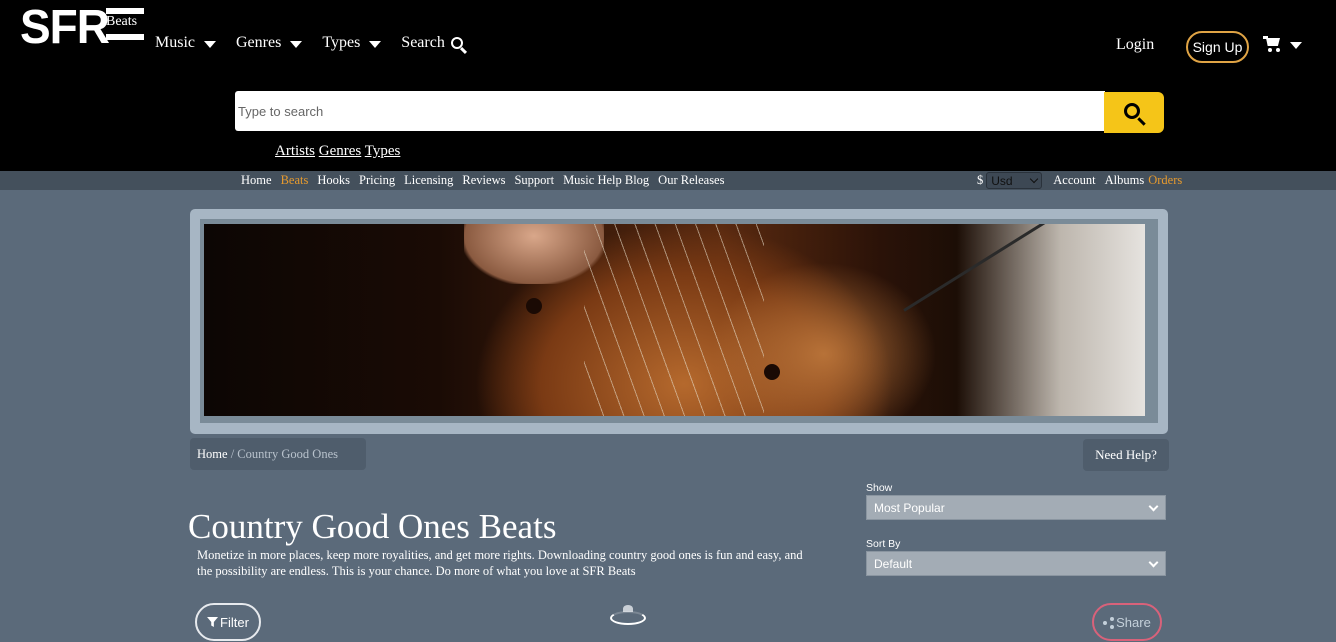  I want to click on nav-genres-label: Genres, so click(259, 42).